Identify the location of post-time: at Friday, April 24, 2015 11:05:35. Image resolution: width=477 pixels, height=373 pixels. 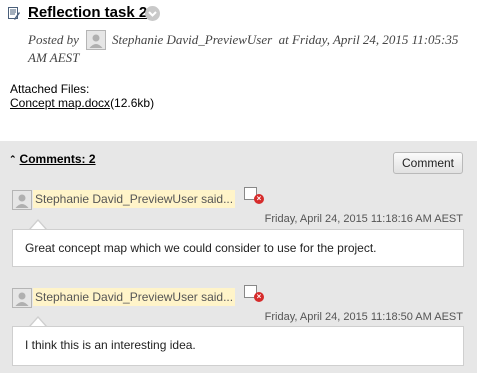
(368, 39).